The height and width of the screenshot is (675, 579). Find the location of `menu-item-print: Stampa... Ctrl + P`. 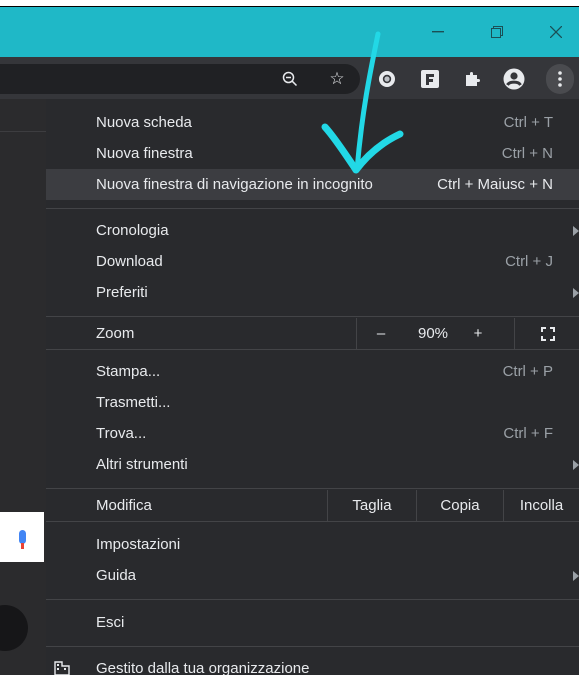

menu-item-print: Stampa... Ctrl + P is located at coordinates (312, 371).